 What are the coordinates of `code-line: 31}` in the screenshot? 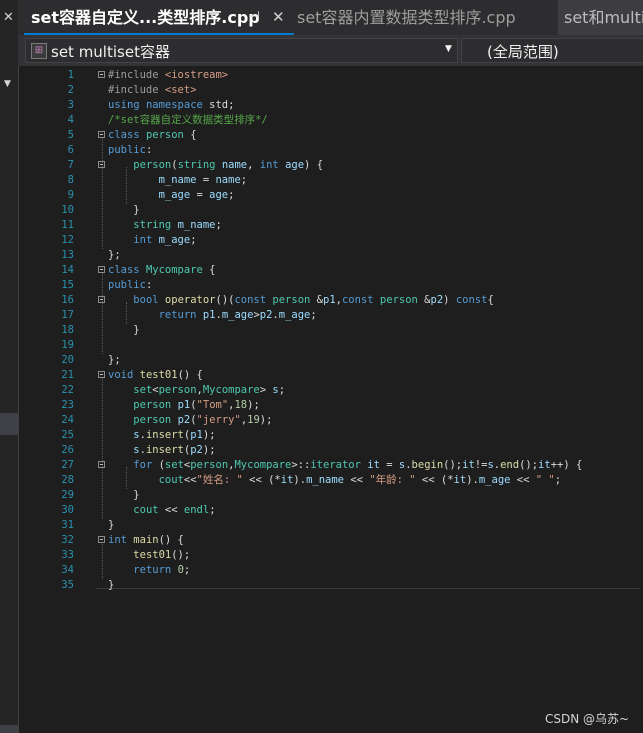 It's located at (334, 525).